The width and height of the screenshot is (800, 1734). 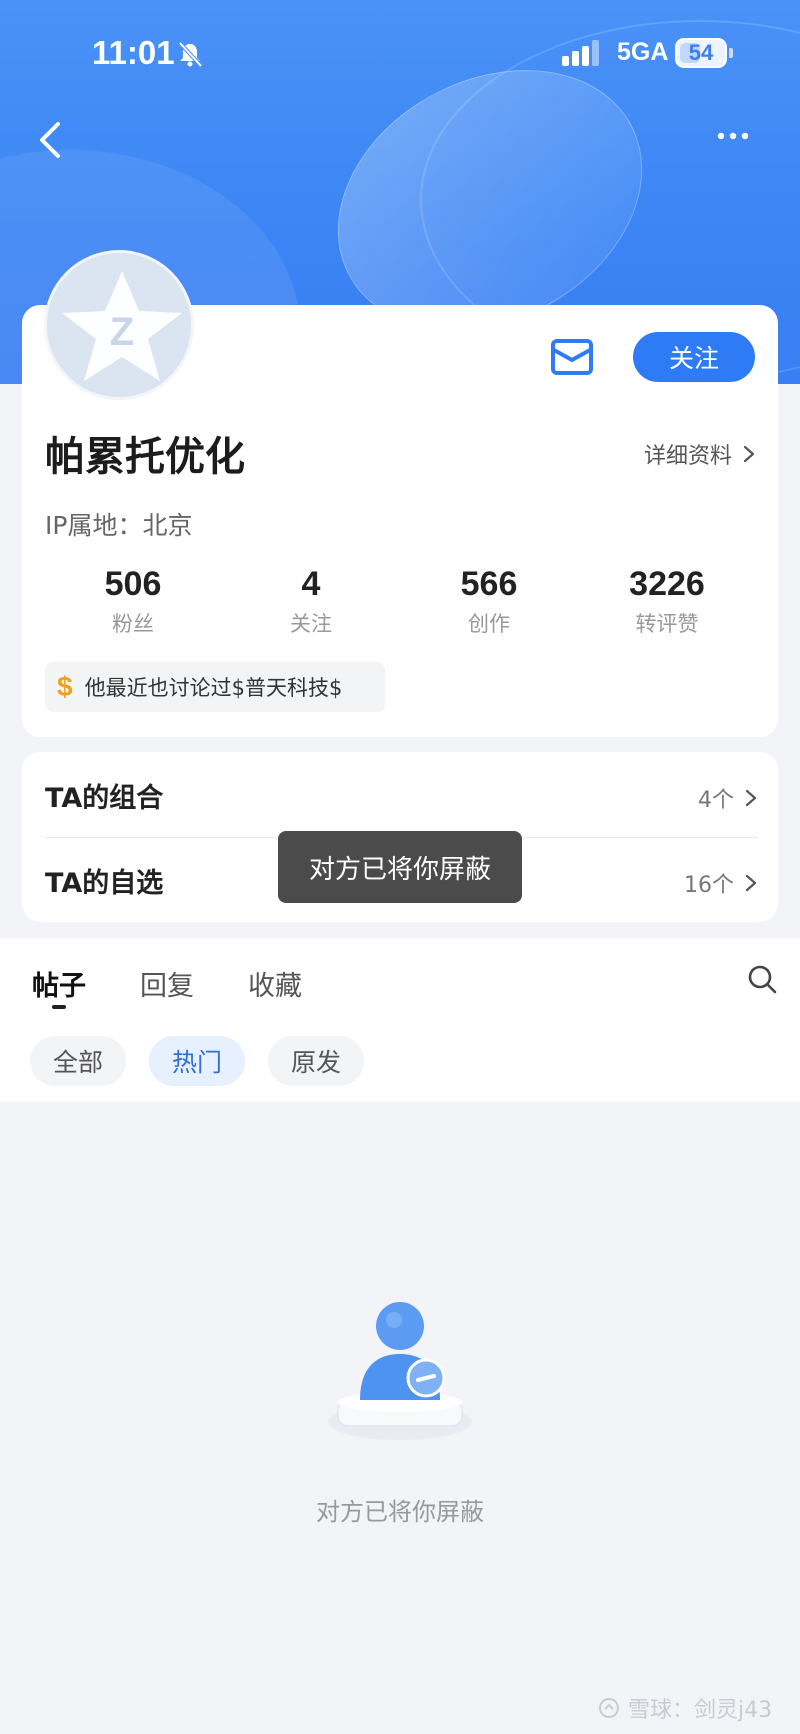 What do you see at coordinates (145, 457) in the screenshot?
I see `username: 帕累托优化` at bounding box center [145, 457].